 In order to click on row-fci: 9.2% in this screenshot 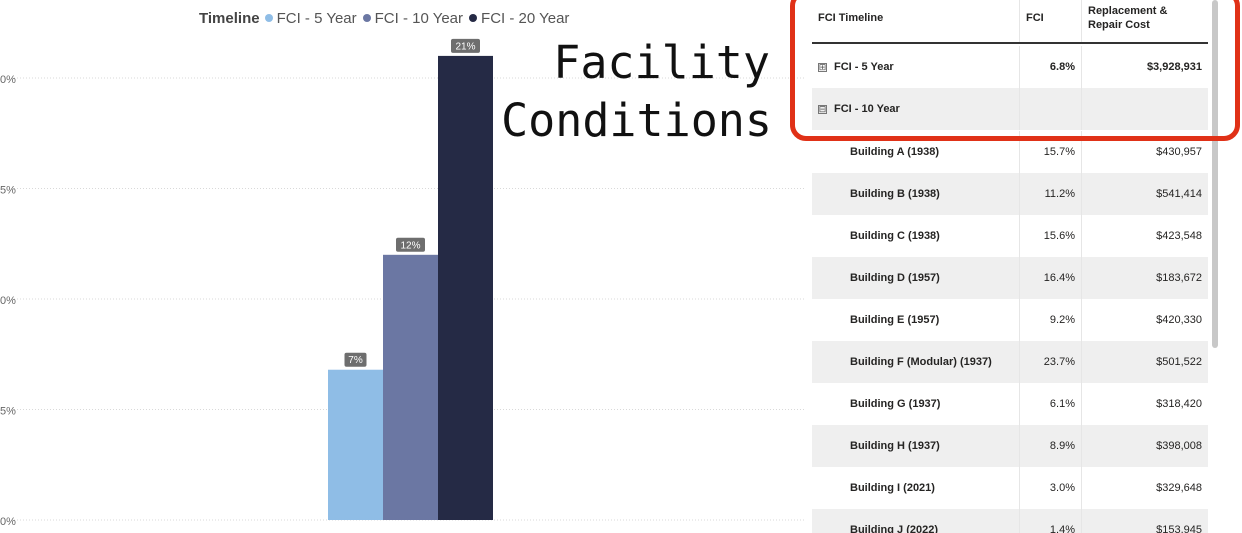, I will do `click(1051, 320)`.